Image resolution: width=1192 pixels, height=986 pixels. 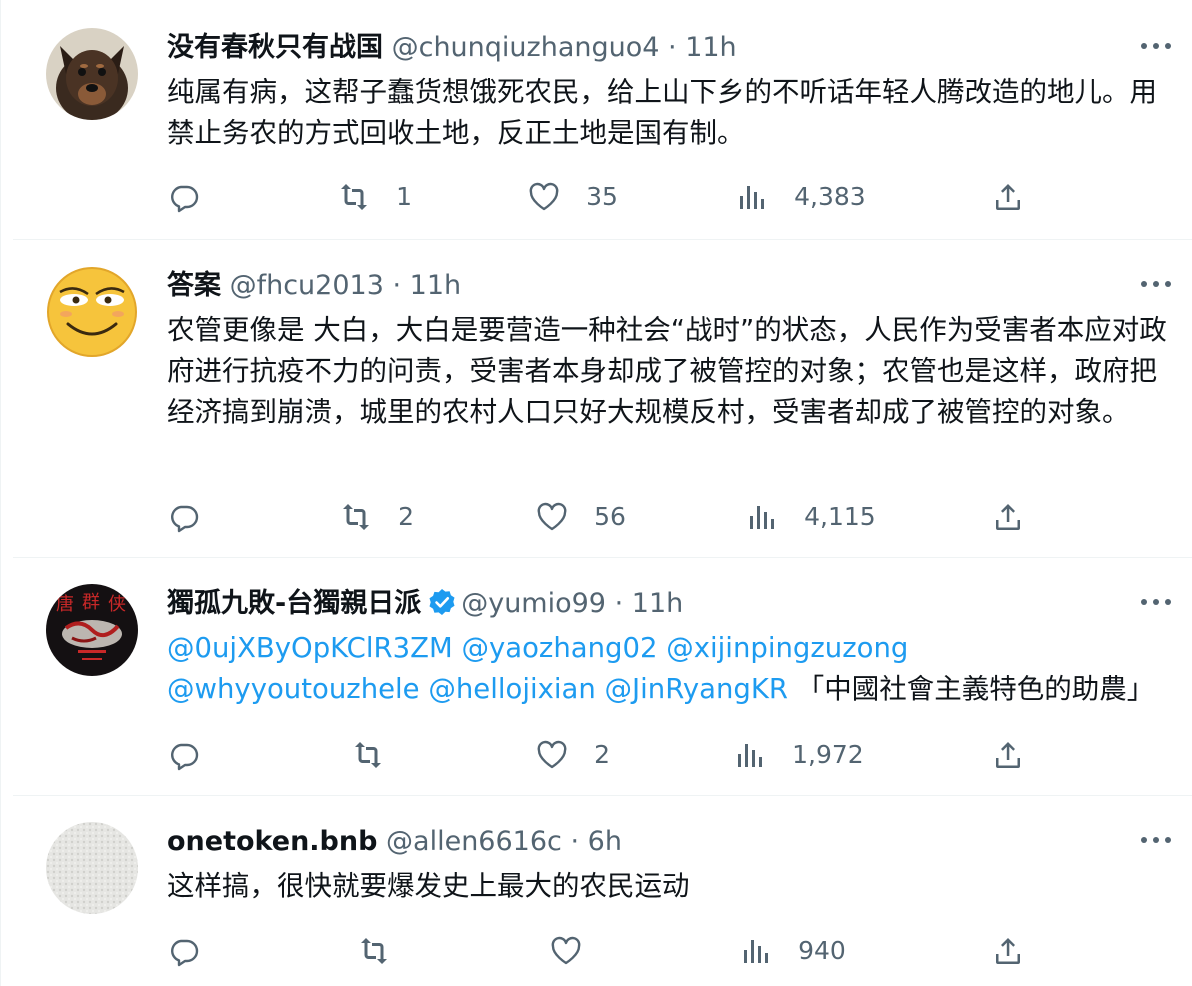 What do you see at coordinates (511, 689) in the screenshot?
I see `mention-link: @hellojixian` at bounding box center [511, 689].